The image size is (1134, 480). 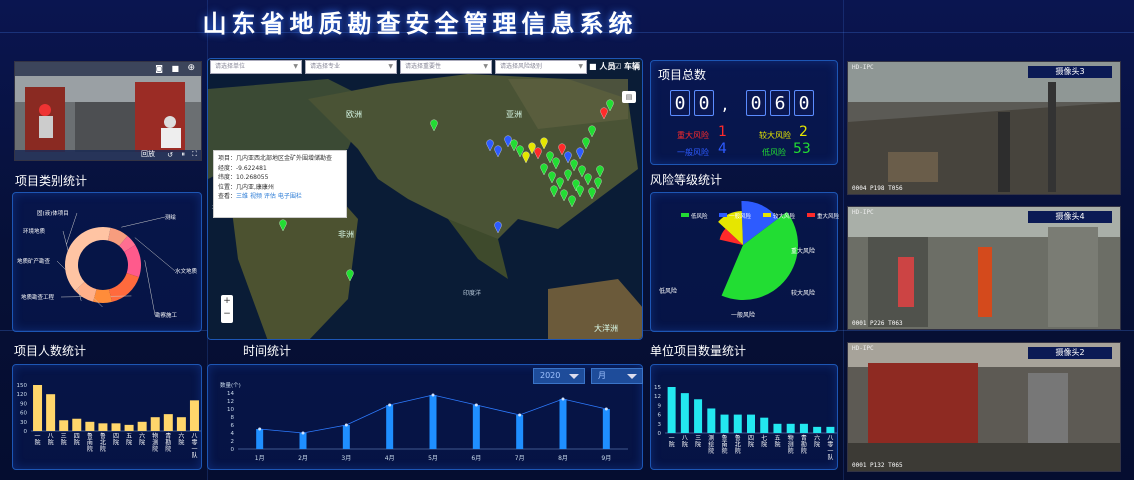 I want to click on camera-feed-2: 摄像头2 HD-IPC 0001 P132 T065, so click(x=984, y=407).